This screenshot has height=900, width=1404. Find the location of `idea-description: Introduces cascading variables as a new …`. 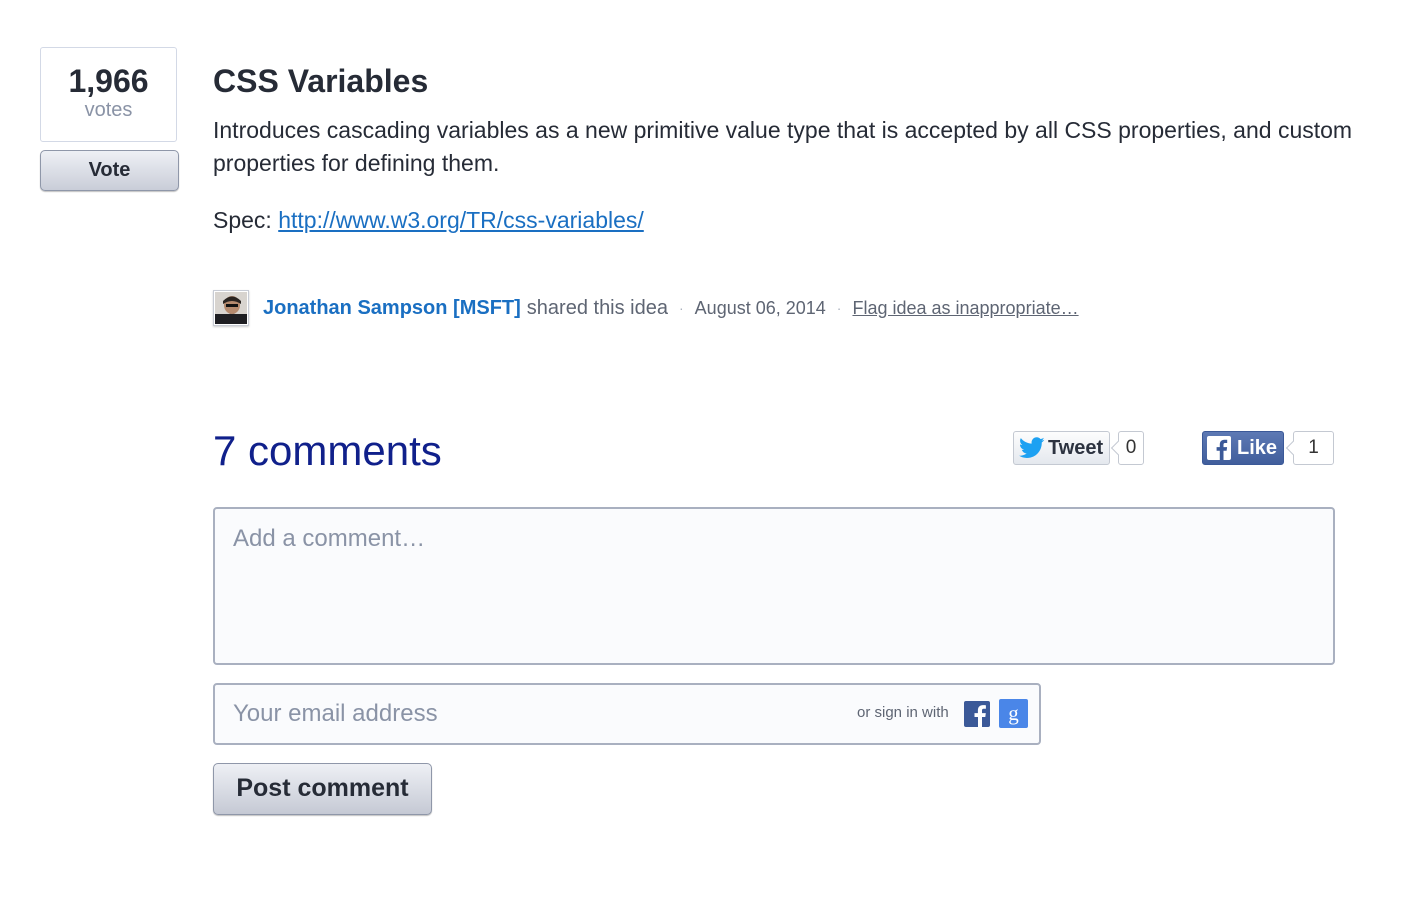

idea-description: Introduces cascading variables as a new … is located at coordinates (783, 146).